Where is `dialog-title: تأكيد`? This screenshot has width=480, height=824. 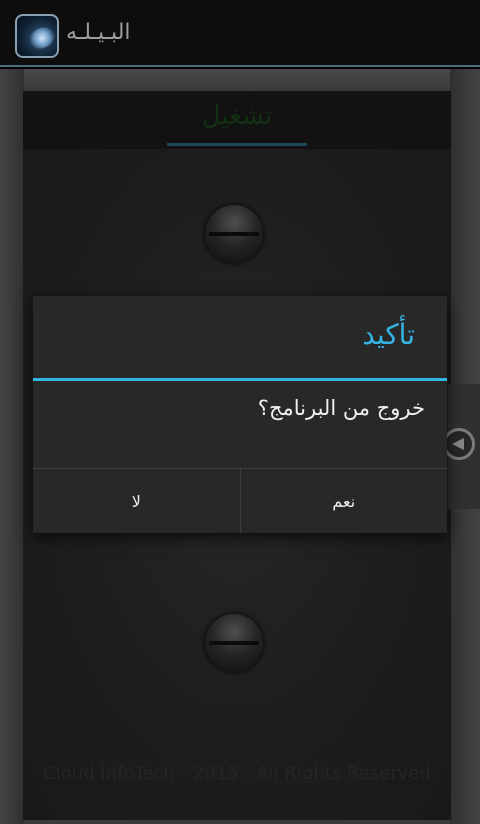 dialog-title: تأكيد is located at coordinates (388, 334).